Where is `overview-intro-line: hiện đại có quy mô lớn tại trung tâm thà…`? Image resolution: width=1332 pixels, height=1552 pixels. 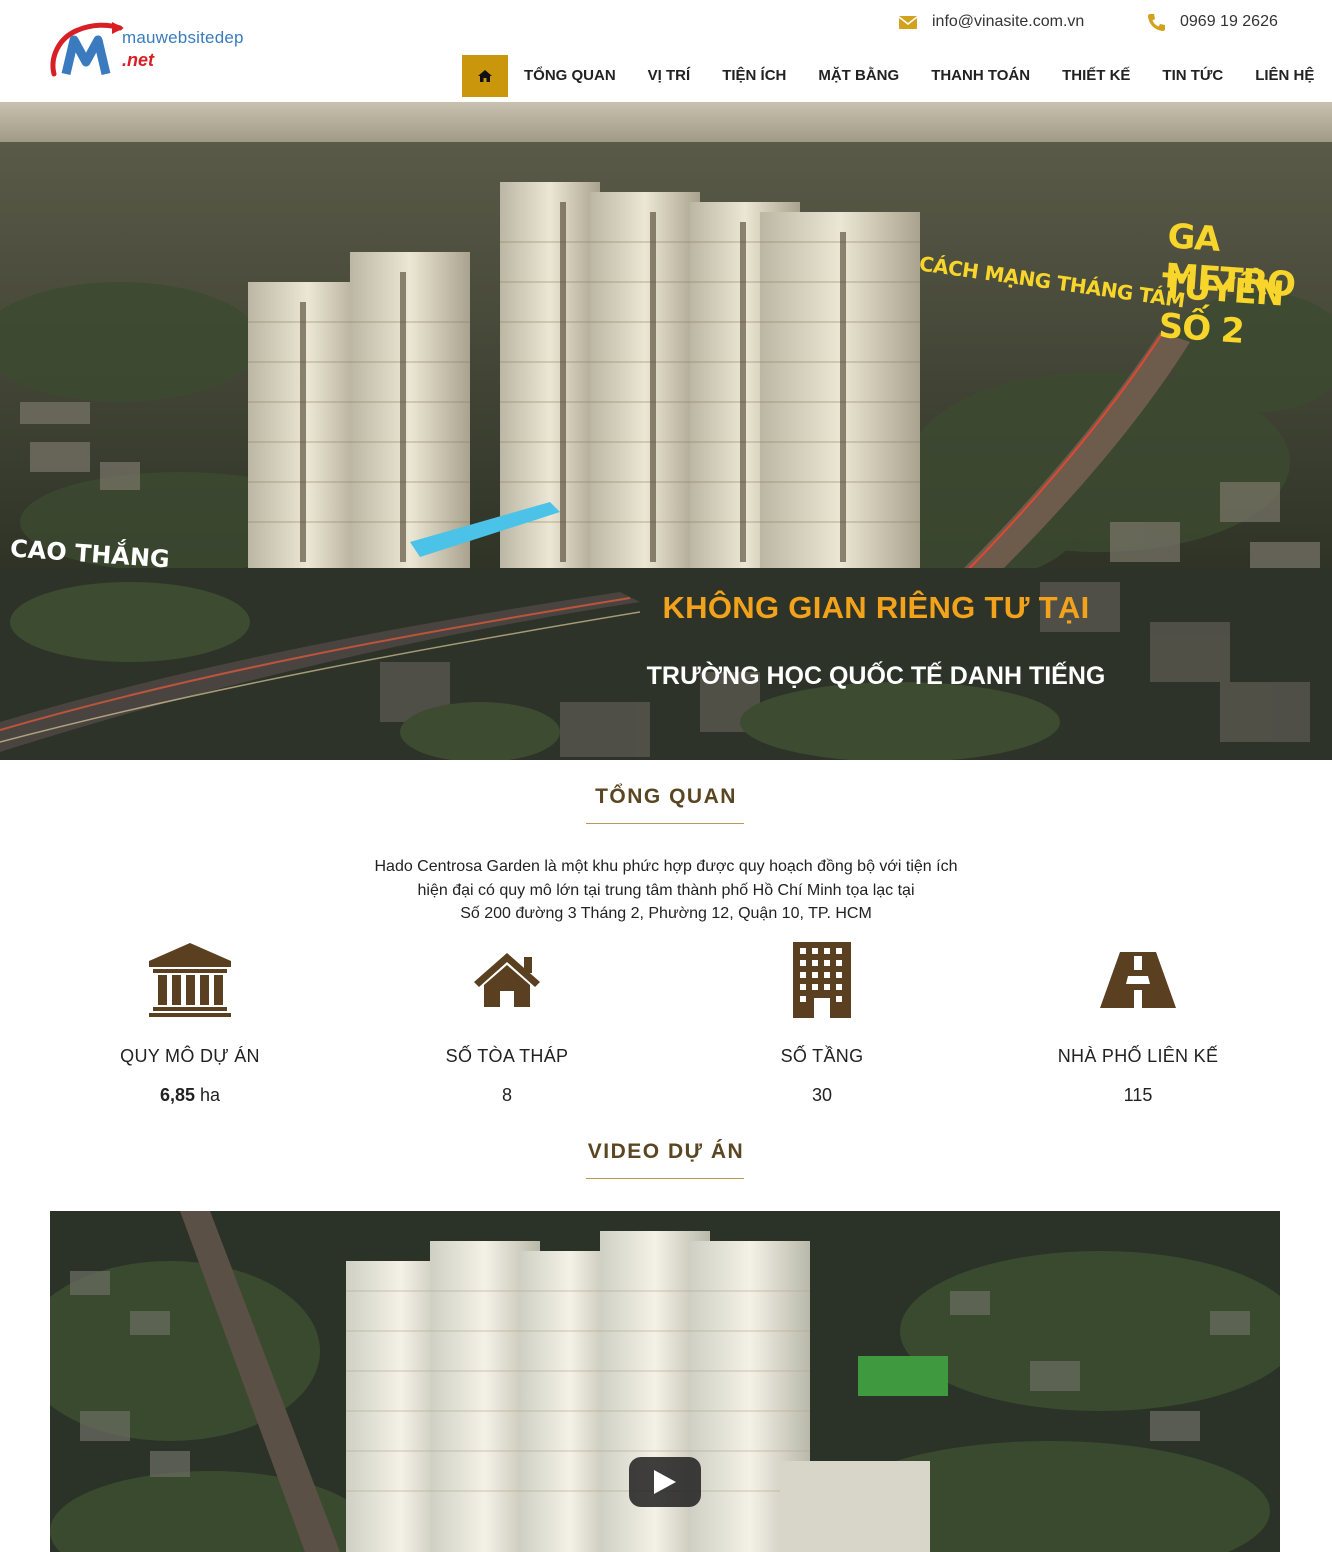
overview-intro-line: hiện đại có quy mô lớn tại trung tâm thà… is located at coordinates (666, 890).